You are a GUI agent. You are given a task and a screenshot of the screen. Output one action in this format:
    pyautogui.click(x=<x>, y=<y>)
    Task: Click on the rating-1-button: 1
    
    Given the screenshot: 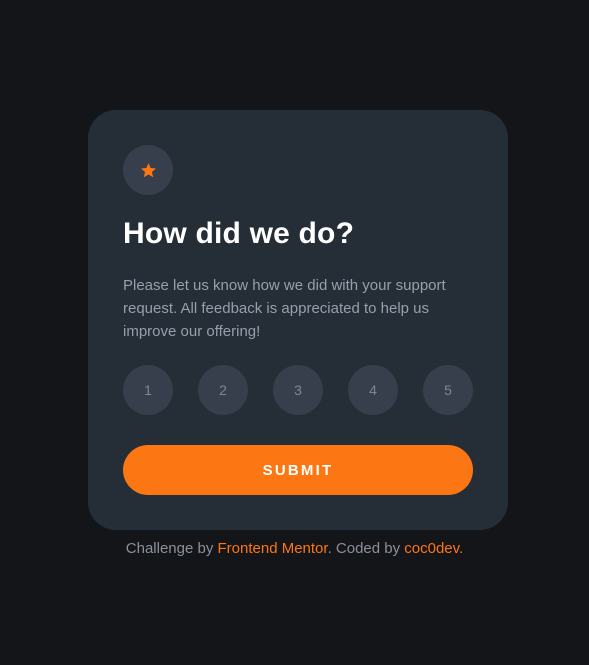 What is the action you would take?
    pyautogui.click(x=148, y=390)
    